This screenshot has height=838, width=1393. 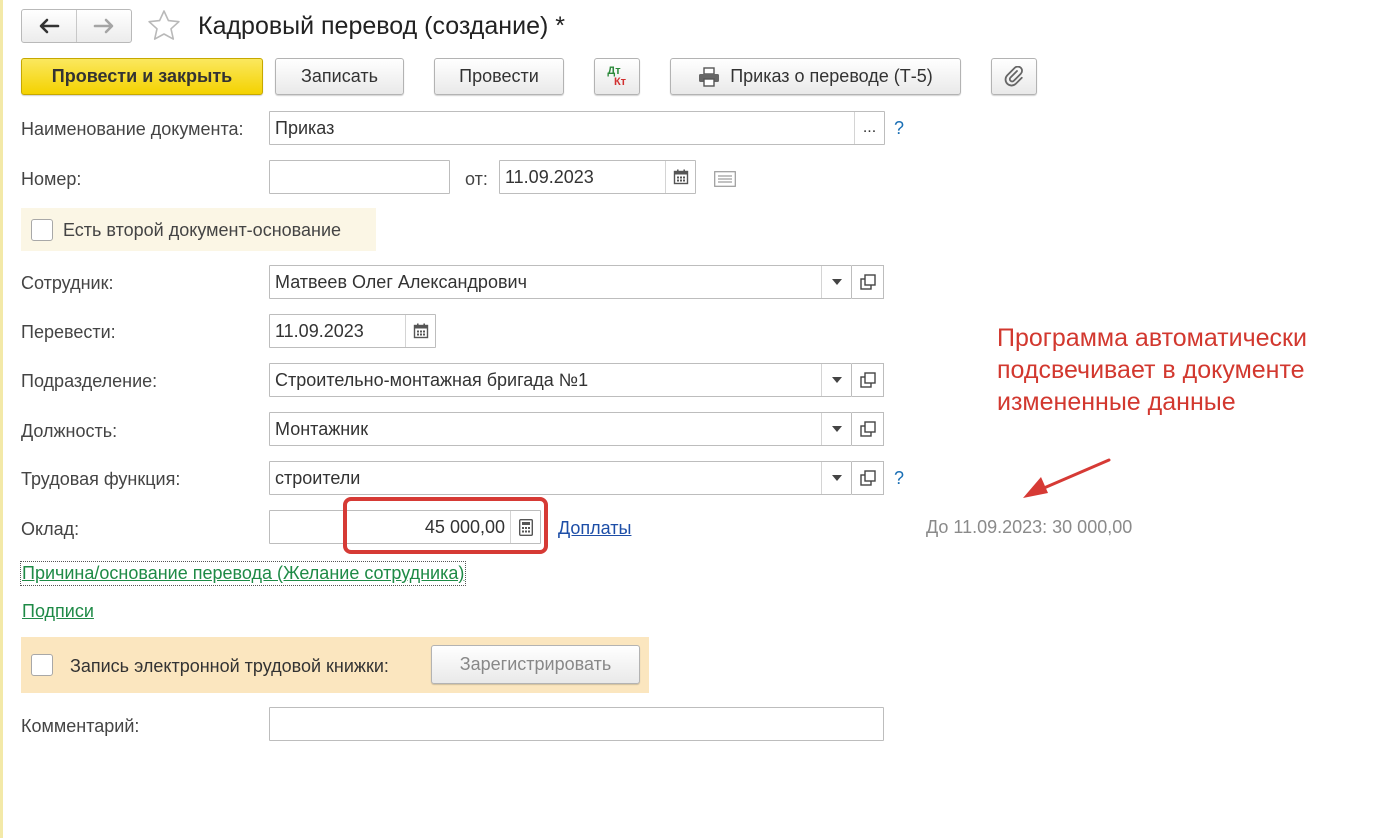 What do you see at coordinates (58, 611) in the screenshot?
I see `signatures-link: Подписи` at bounding box center [58, 611].